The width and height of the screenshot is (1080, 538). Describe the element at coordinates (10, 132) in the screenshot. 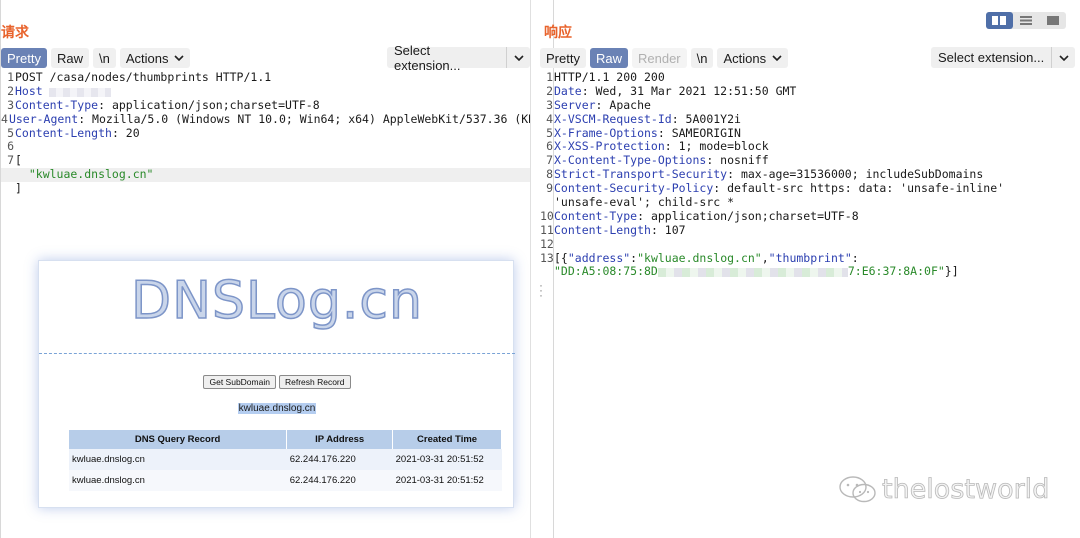

I see `line-number: 5` at that location.